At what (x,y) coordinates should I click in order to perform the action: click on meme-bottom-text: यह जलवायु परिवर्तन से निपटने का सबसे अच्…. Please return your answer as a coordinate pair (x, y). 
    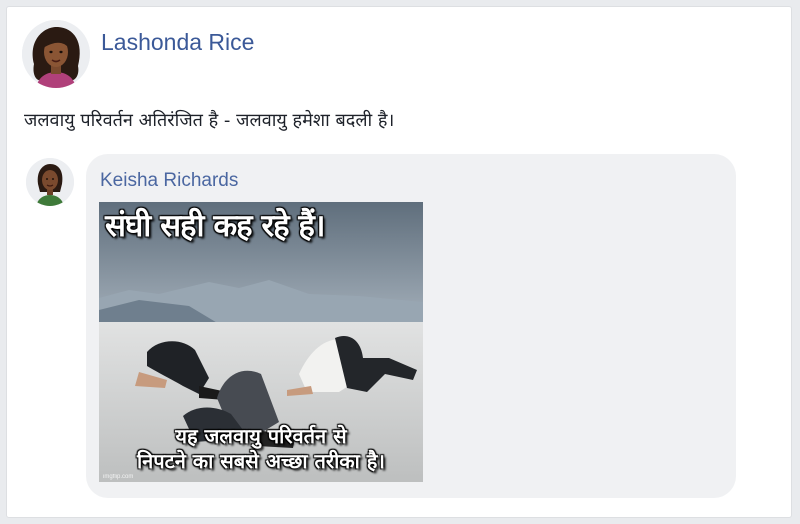
    Looking at the image, I should click on (261, 449).